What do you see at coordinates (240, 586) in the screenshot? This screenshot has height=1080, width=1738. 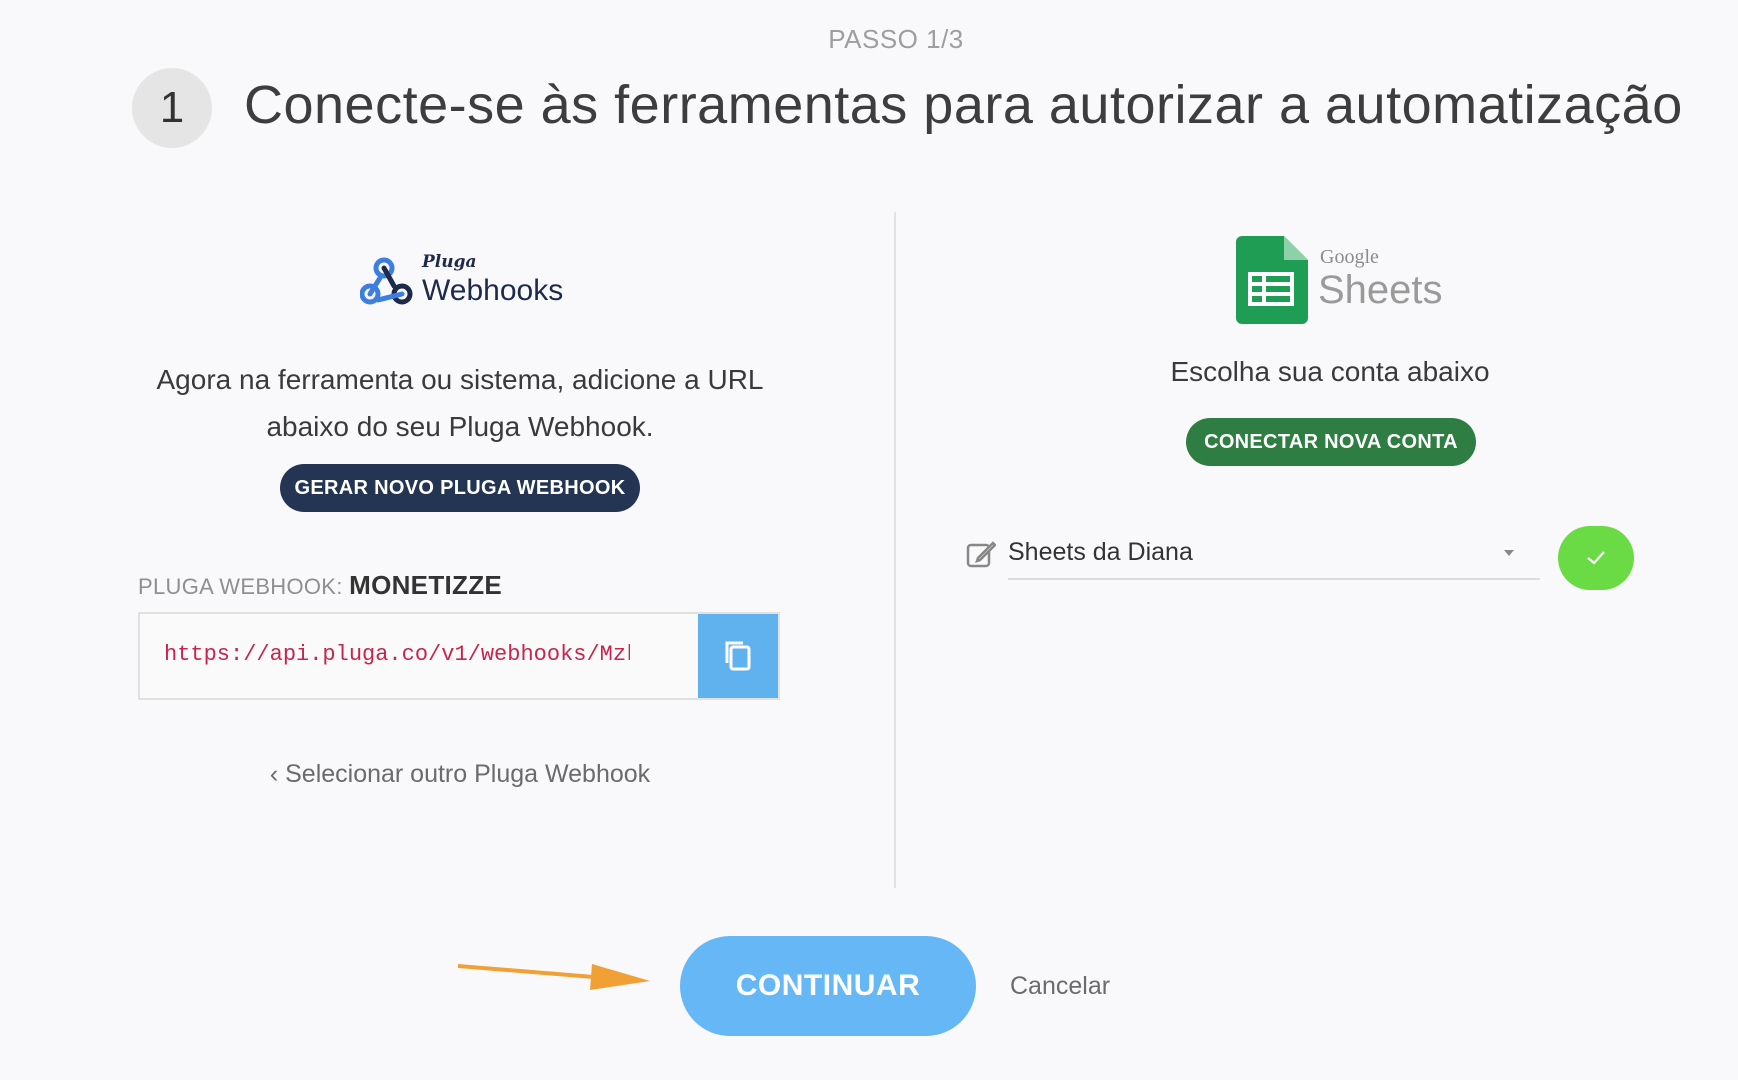 I see `webhook-label-prefix: PLUGA WEBHOOK:` at bounding box center [240, 586].